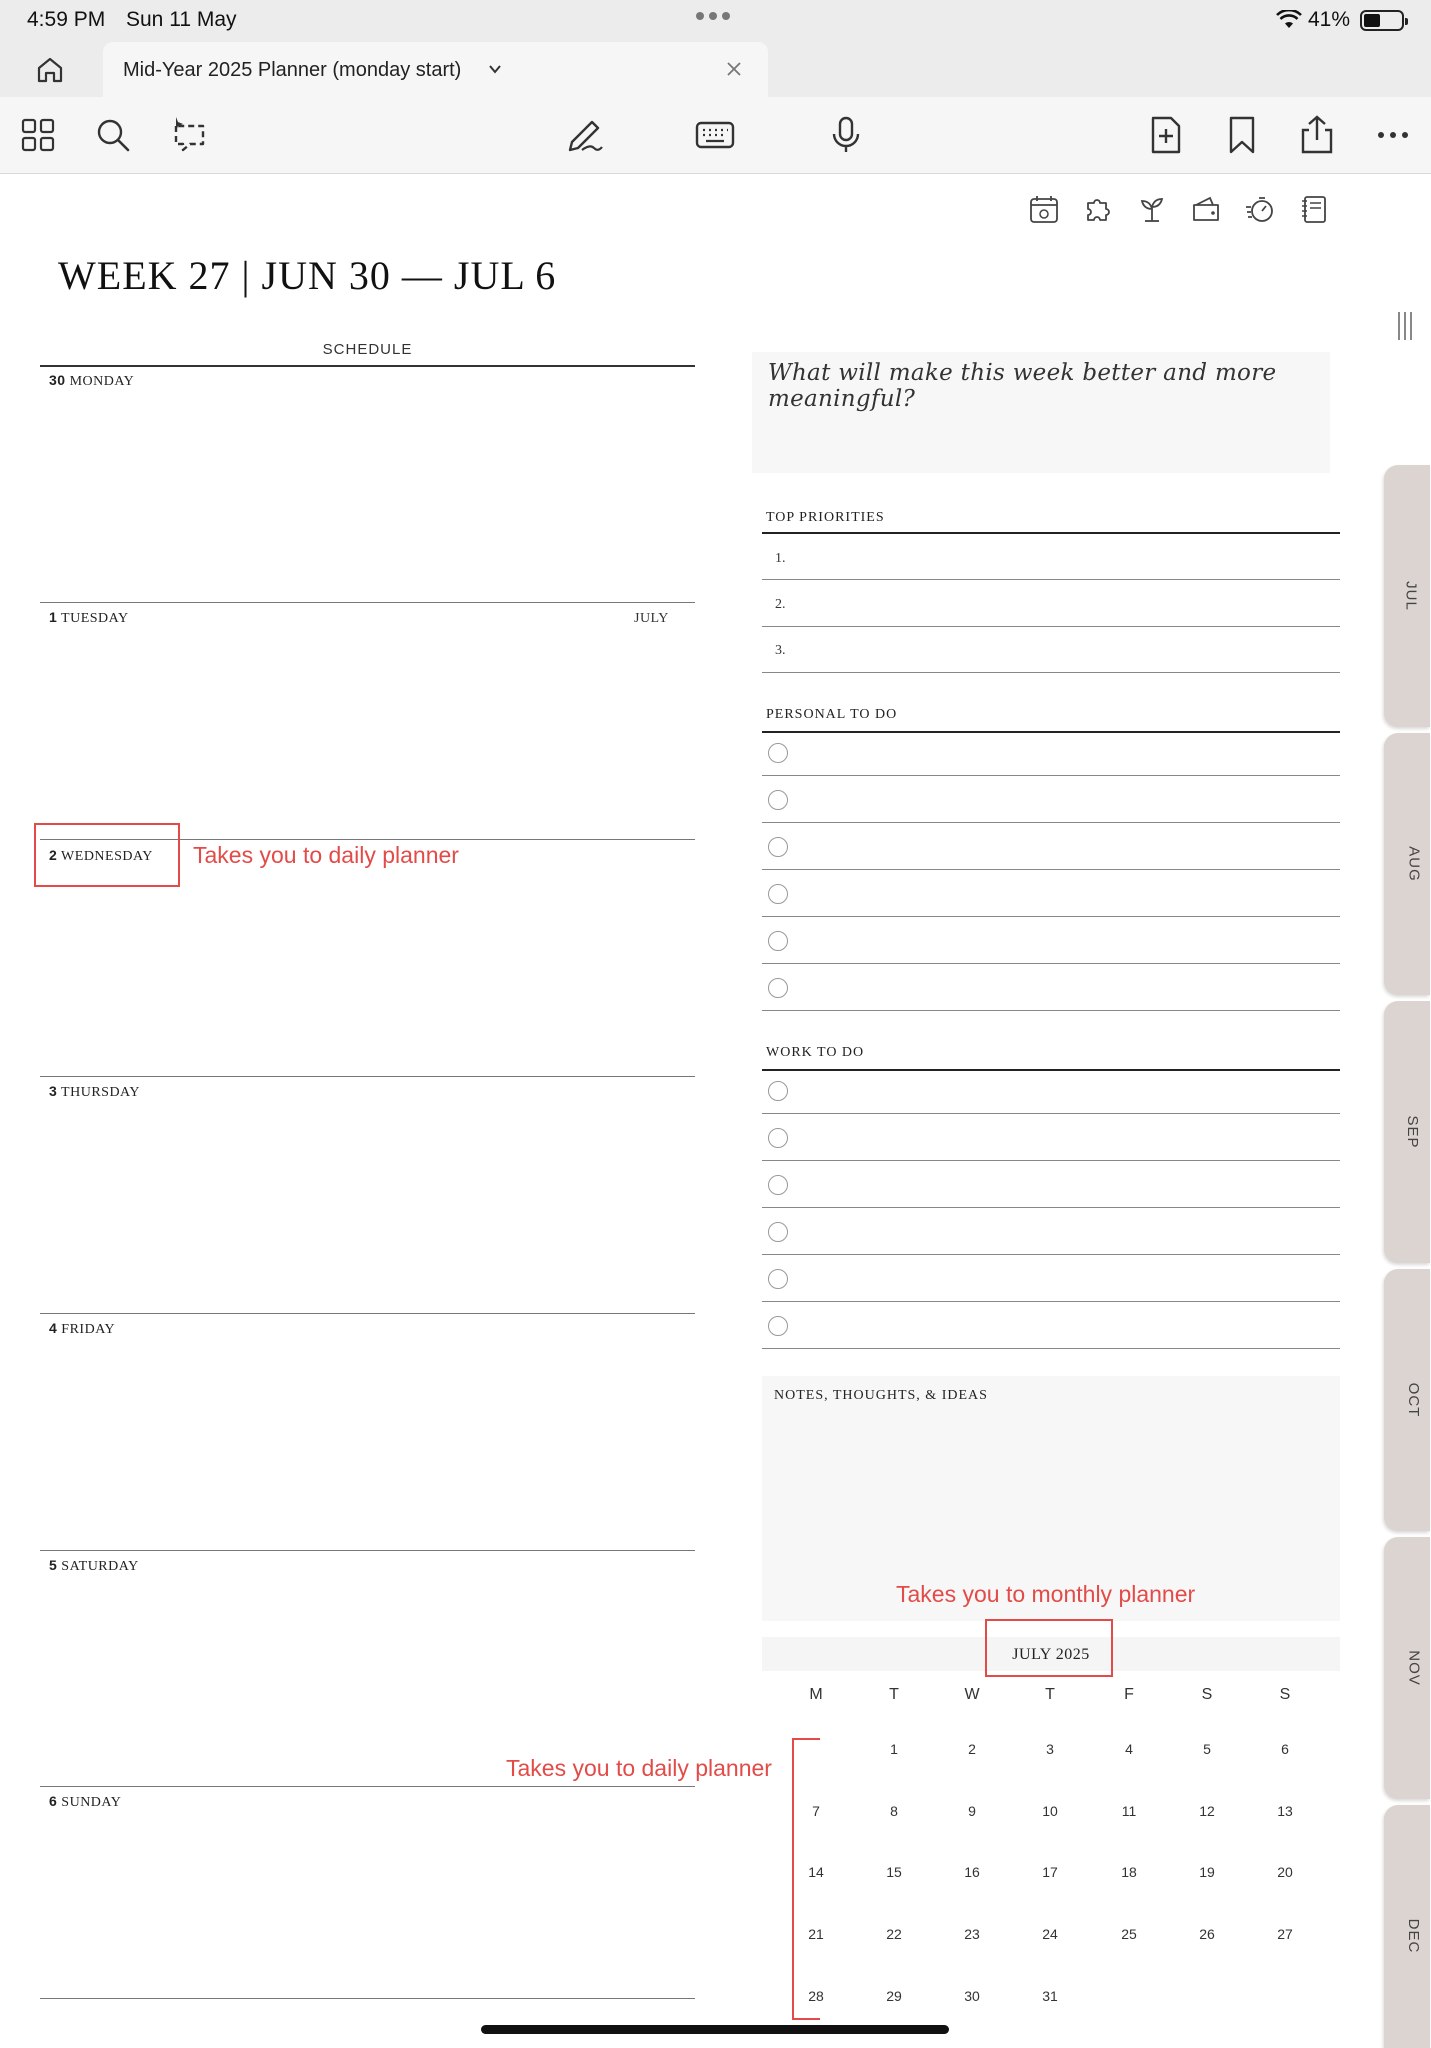  What do you see at coordinates (367, 366) in the screenshot?
I see `schedule-divider` at bounding box center [367, 366].